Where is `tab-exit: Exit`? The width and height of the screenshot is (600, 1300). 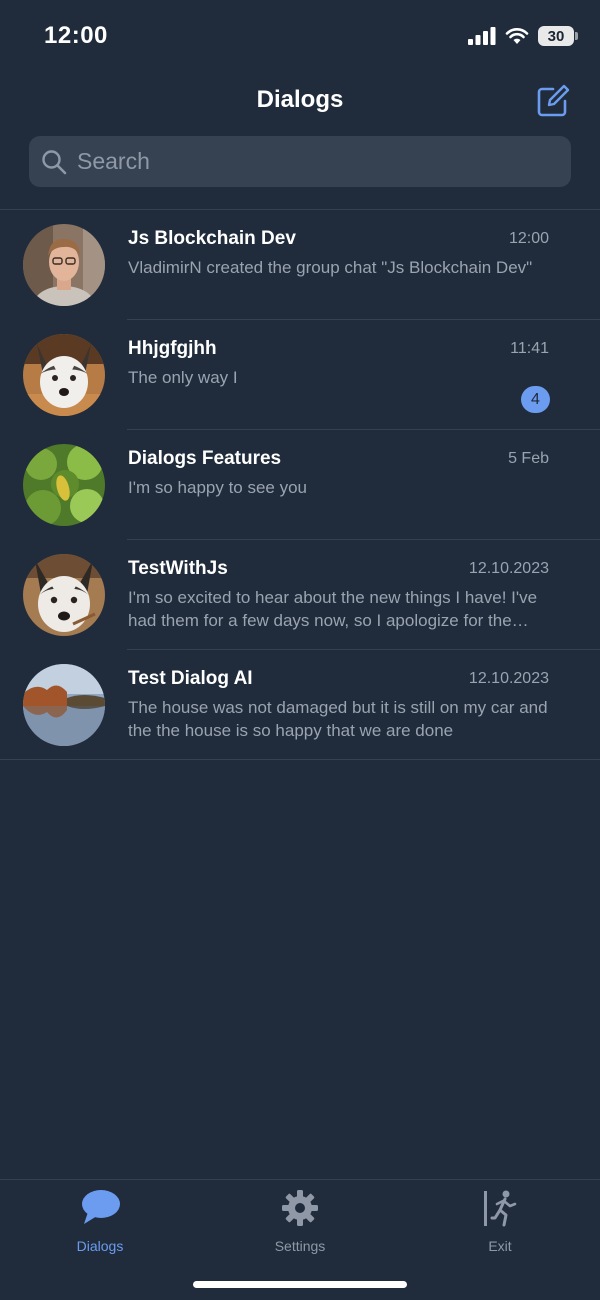 tab-exit: Exit is located at coordinates (500, 1223).